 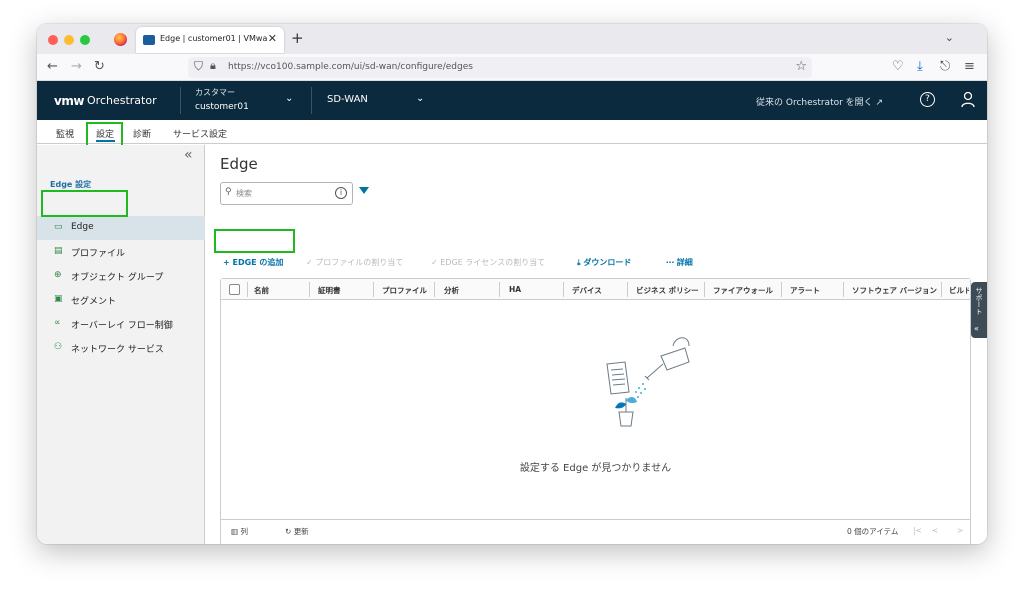 I want to click on open-classic-orchestrator-label: 従来の Orchestrator を開く, so click(x=814, y=103).